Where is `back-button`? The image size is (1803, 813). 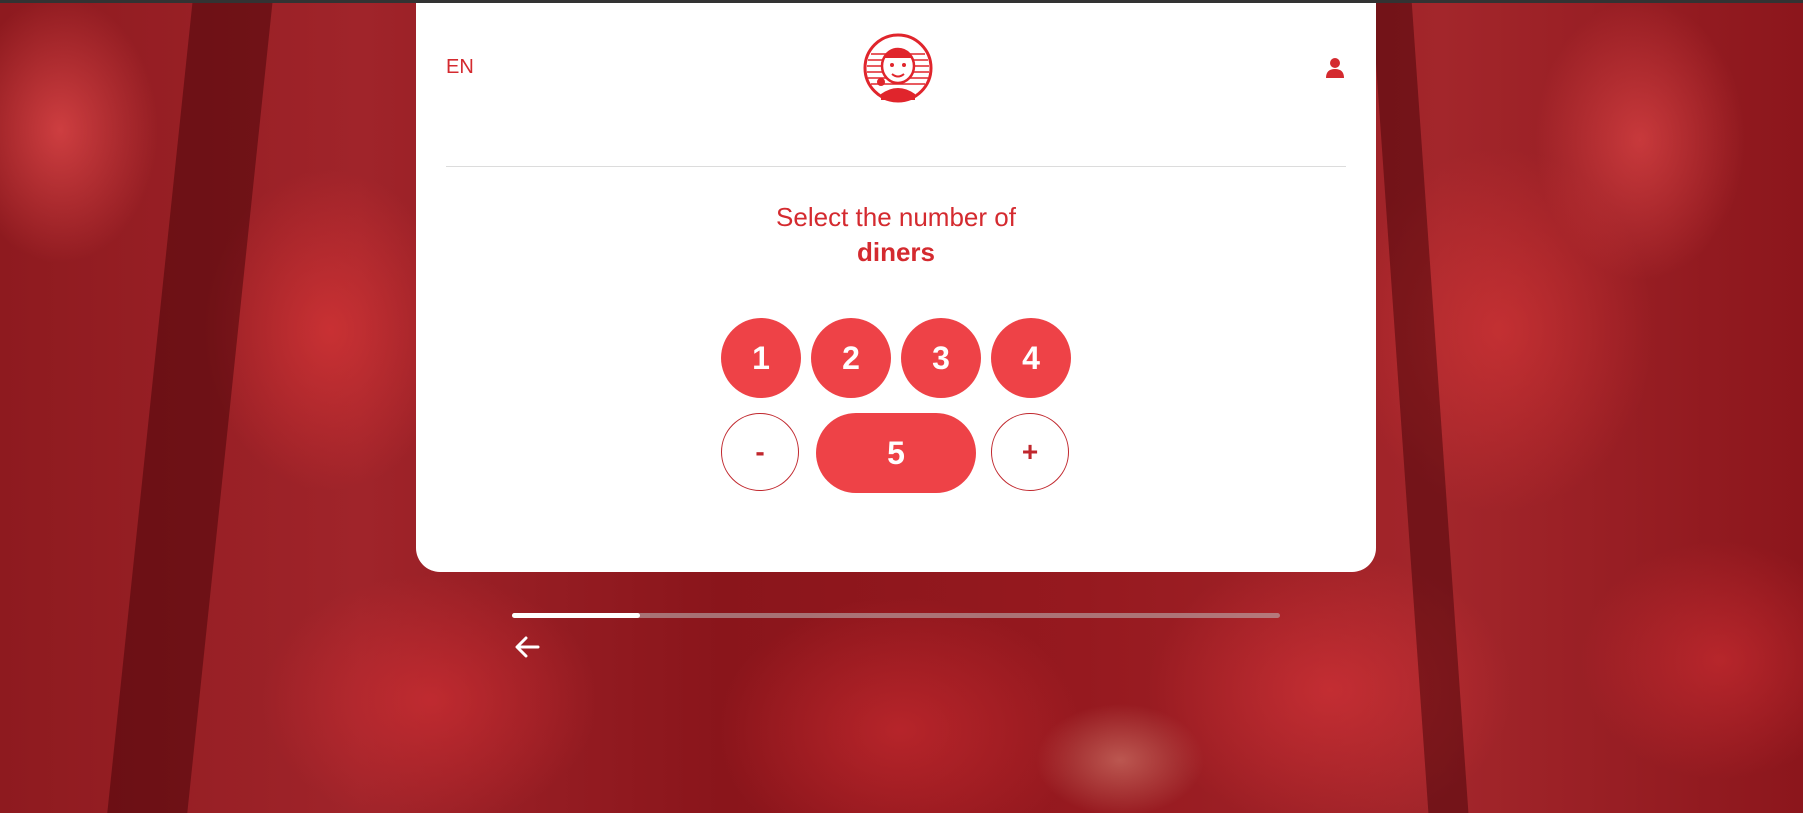 back-button is located at coordinates (527, 648).